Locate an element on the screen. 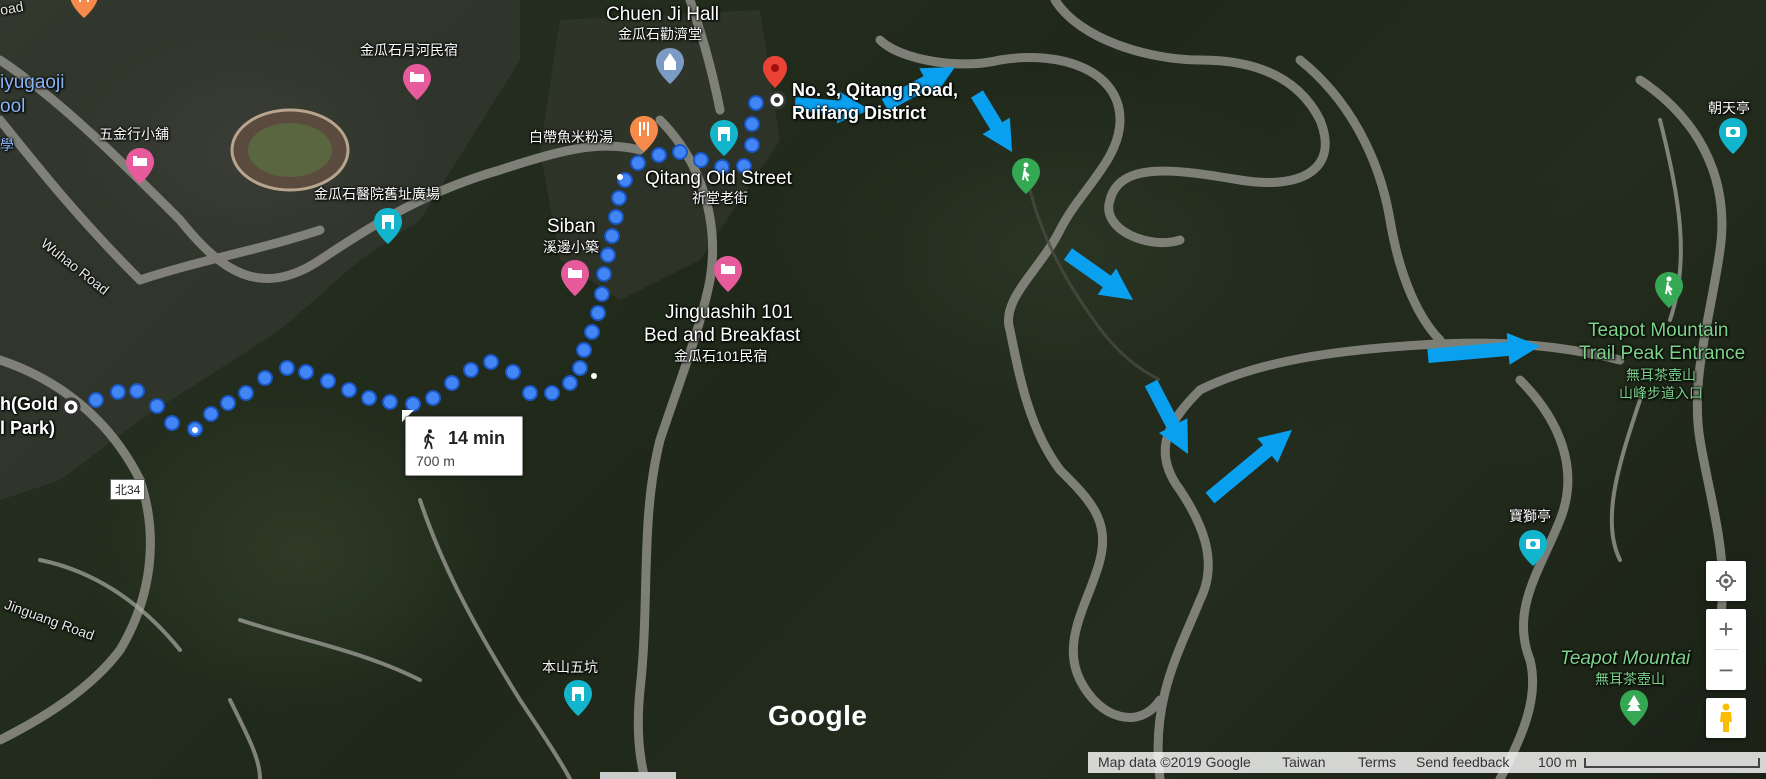 The image size is (1766, 779). chuen-ji-hall-zh-label: 金瓜石勸濟堂 is located at coordinates (660, 34).